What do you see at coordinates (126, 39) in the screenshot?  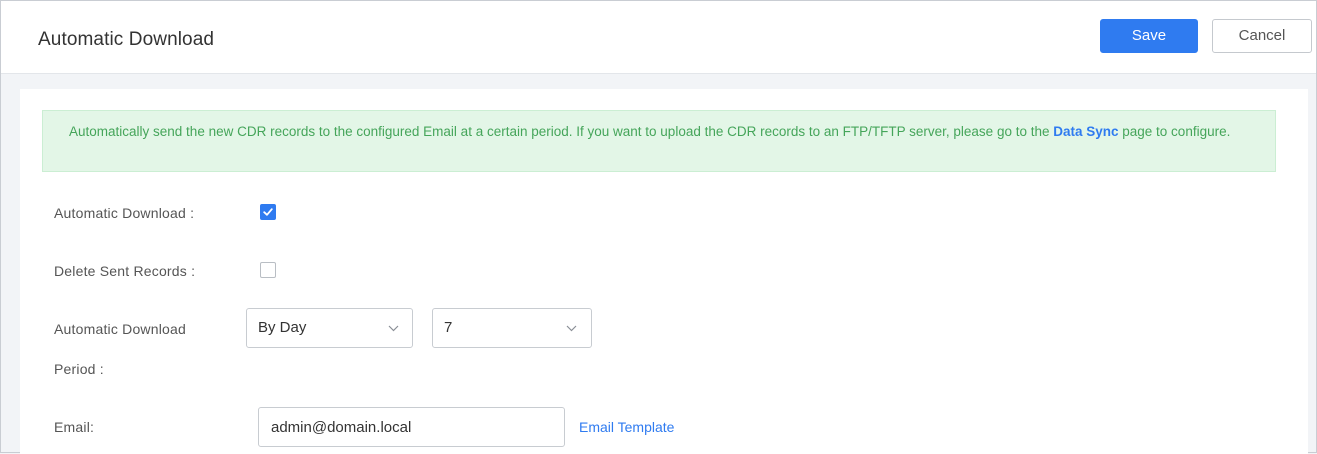 I see `page-title: Automatic Download` at bounding box center [126, 39].